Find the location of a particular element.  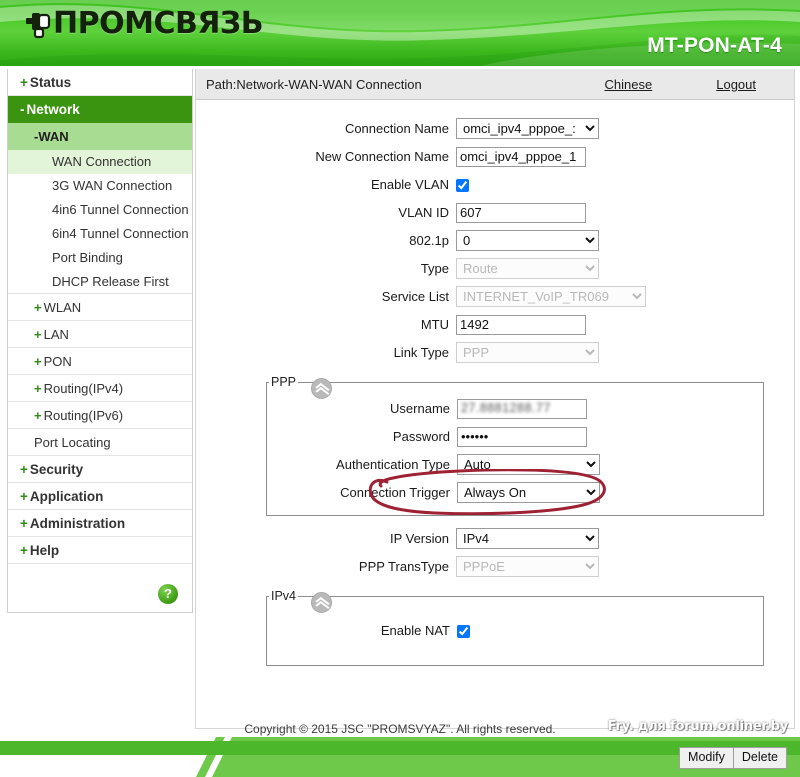

pathbar-links: Chinese Logout is located at coordinates (694, 84).